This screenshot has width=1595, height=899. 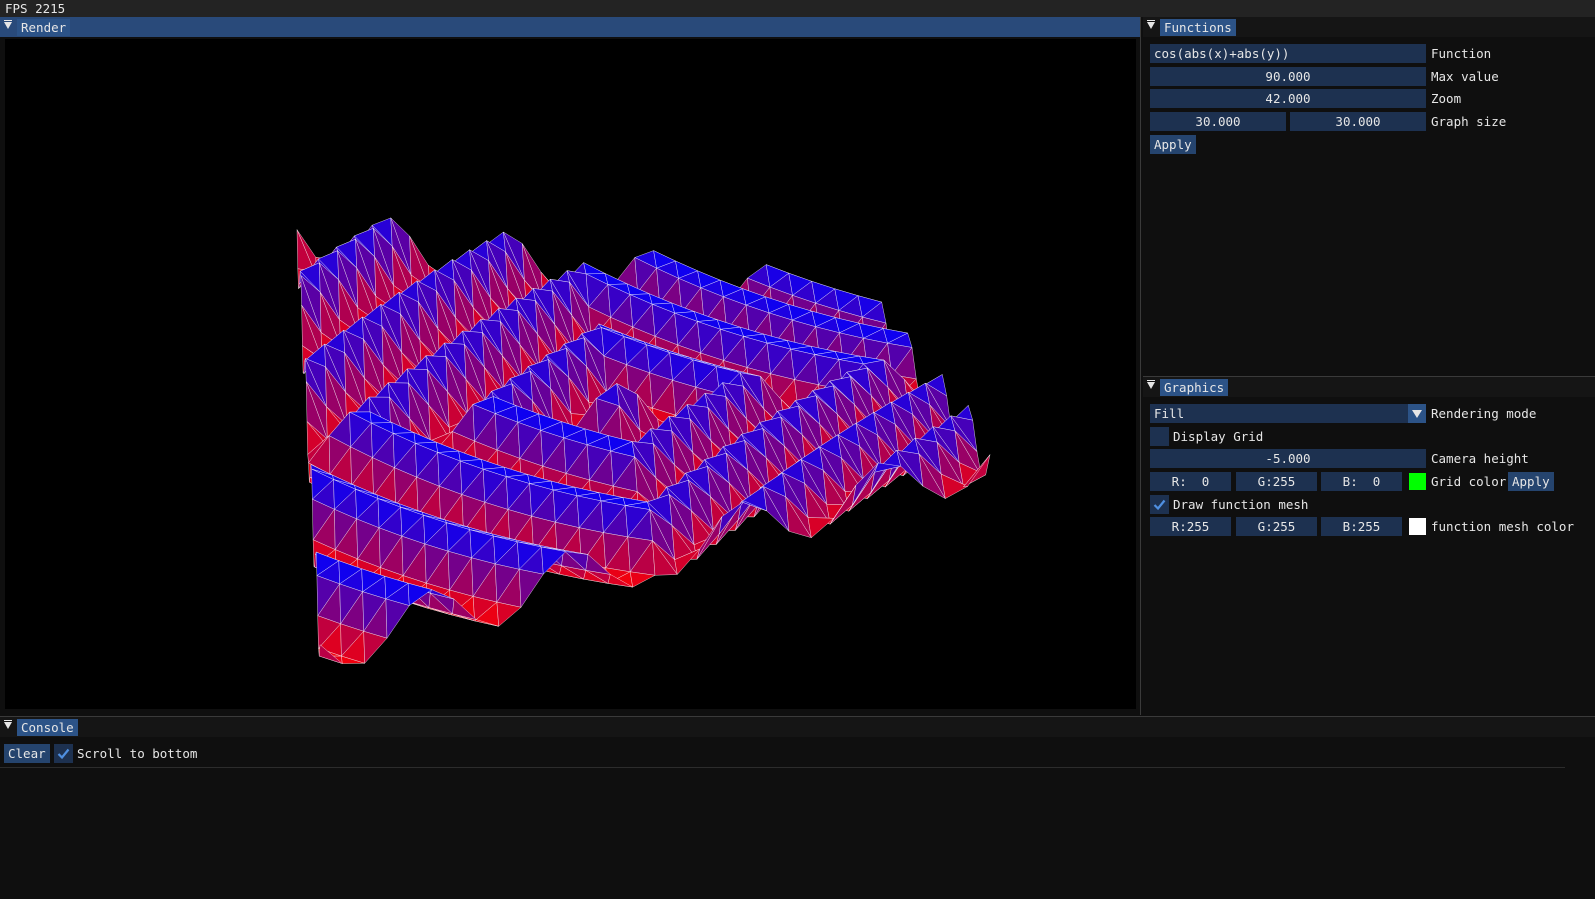 I want to click on rendering-mode-select: Fill, so click(x=1279, y=413).